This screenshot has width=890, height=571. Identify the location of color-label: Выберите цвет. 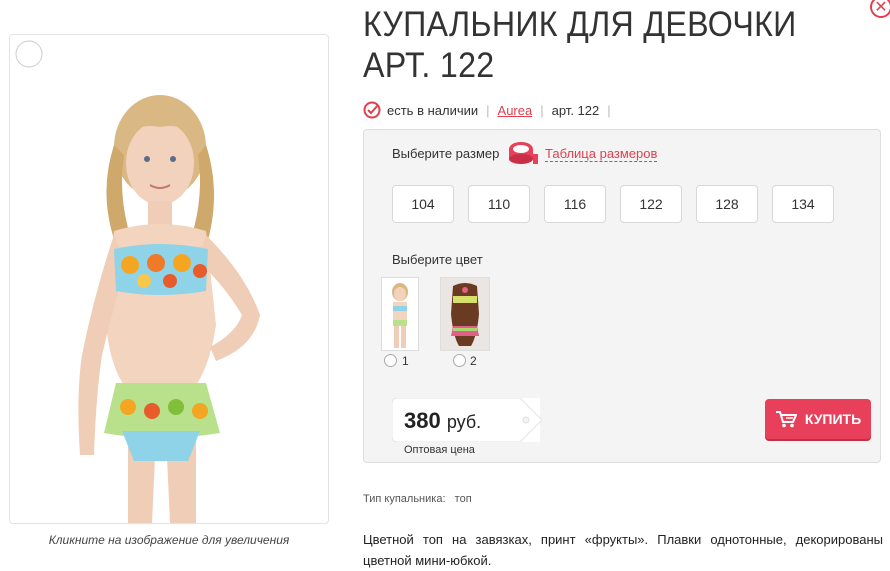
(437, 259).